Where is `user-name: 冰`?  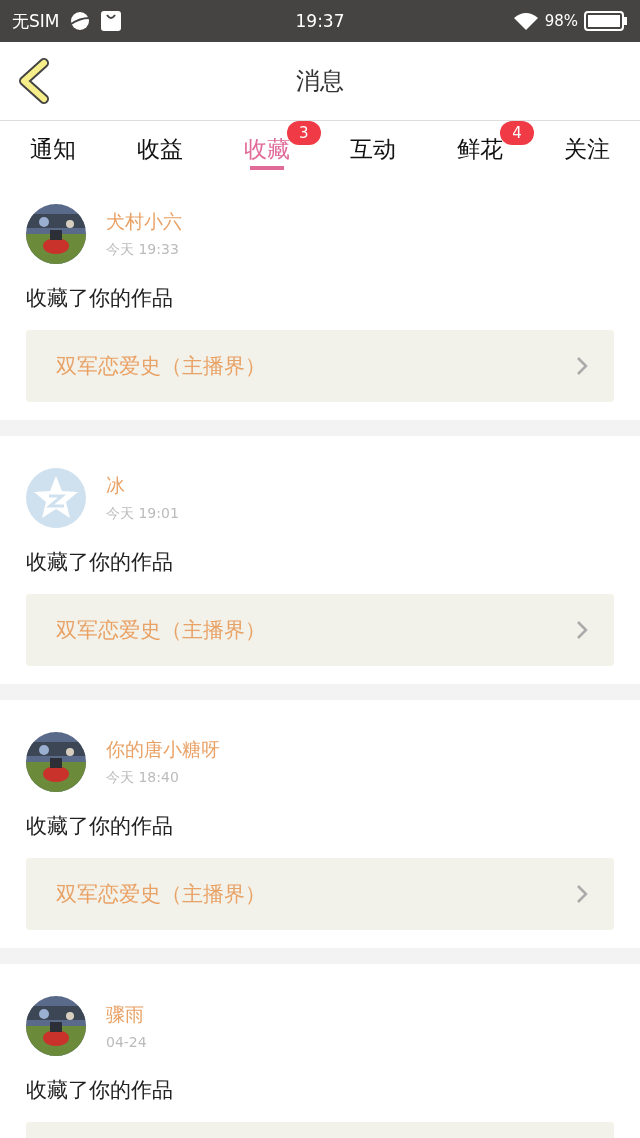
user-name: 冰 is located at coordinates (142, 486).